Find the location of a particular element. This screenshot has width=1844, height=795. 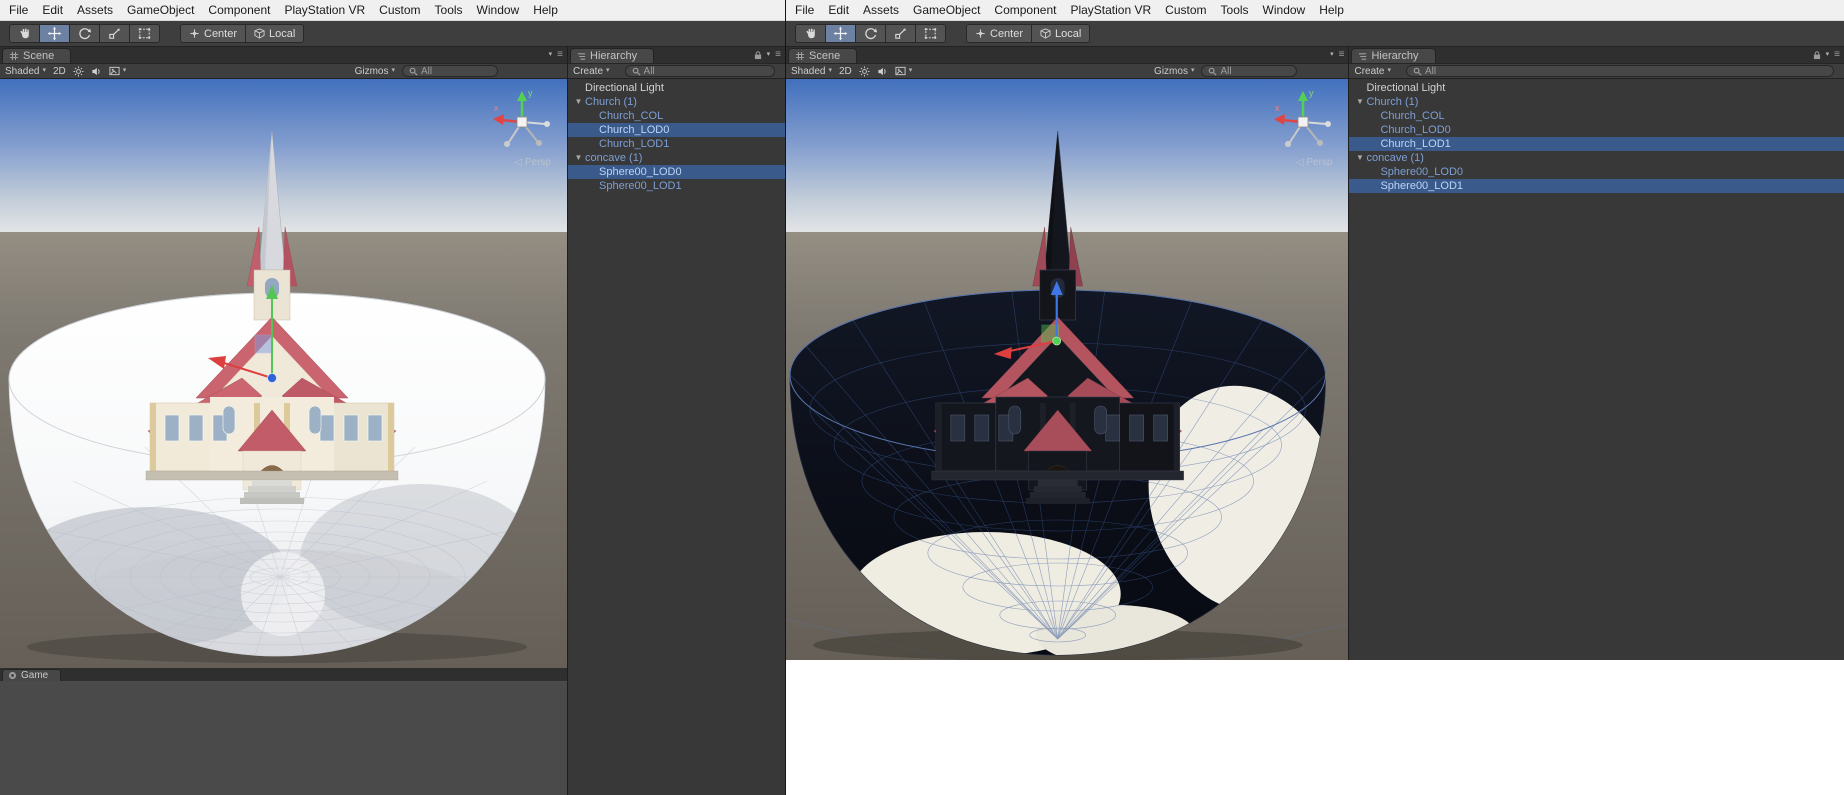

scene-tab-label: Scene is located at coordinates (39, 56).